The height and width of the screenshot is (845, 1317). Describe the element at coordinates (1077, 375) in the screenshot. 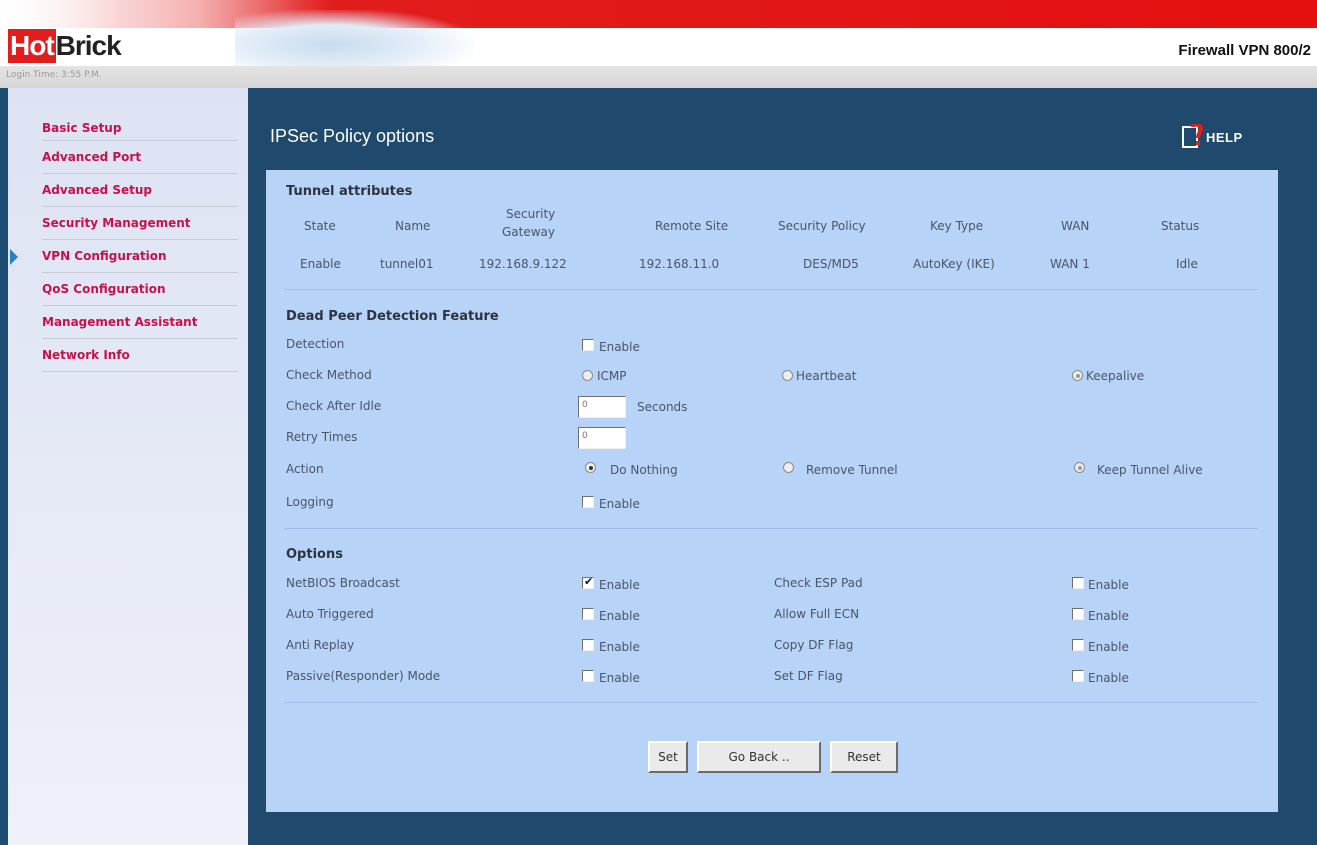

I see `method-keepalive-radio` at that location.